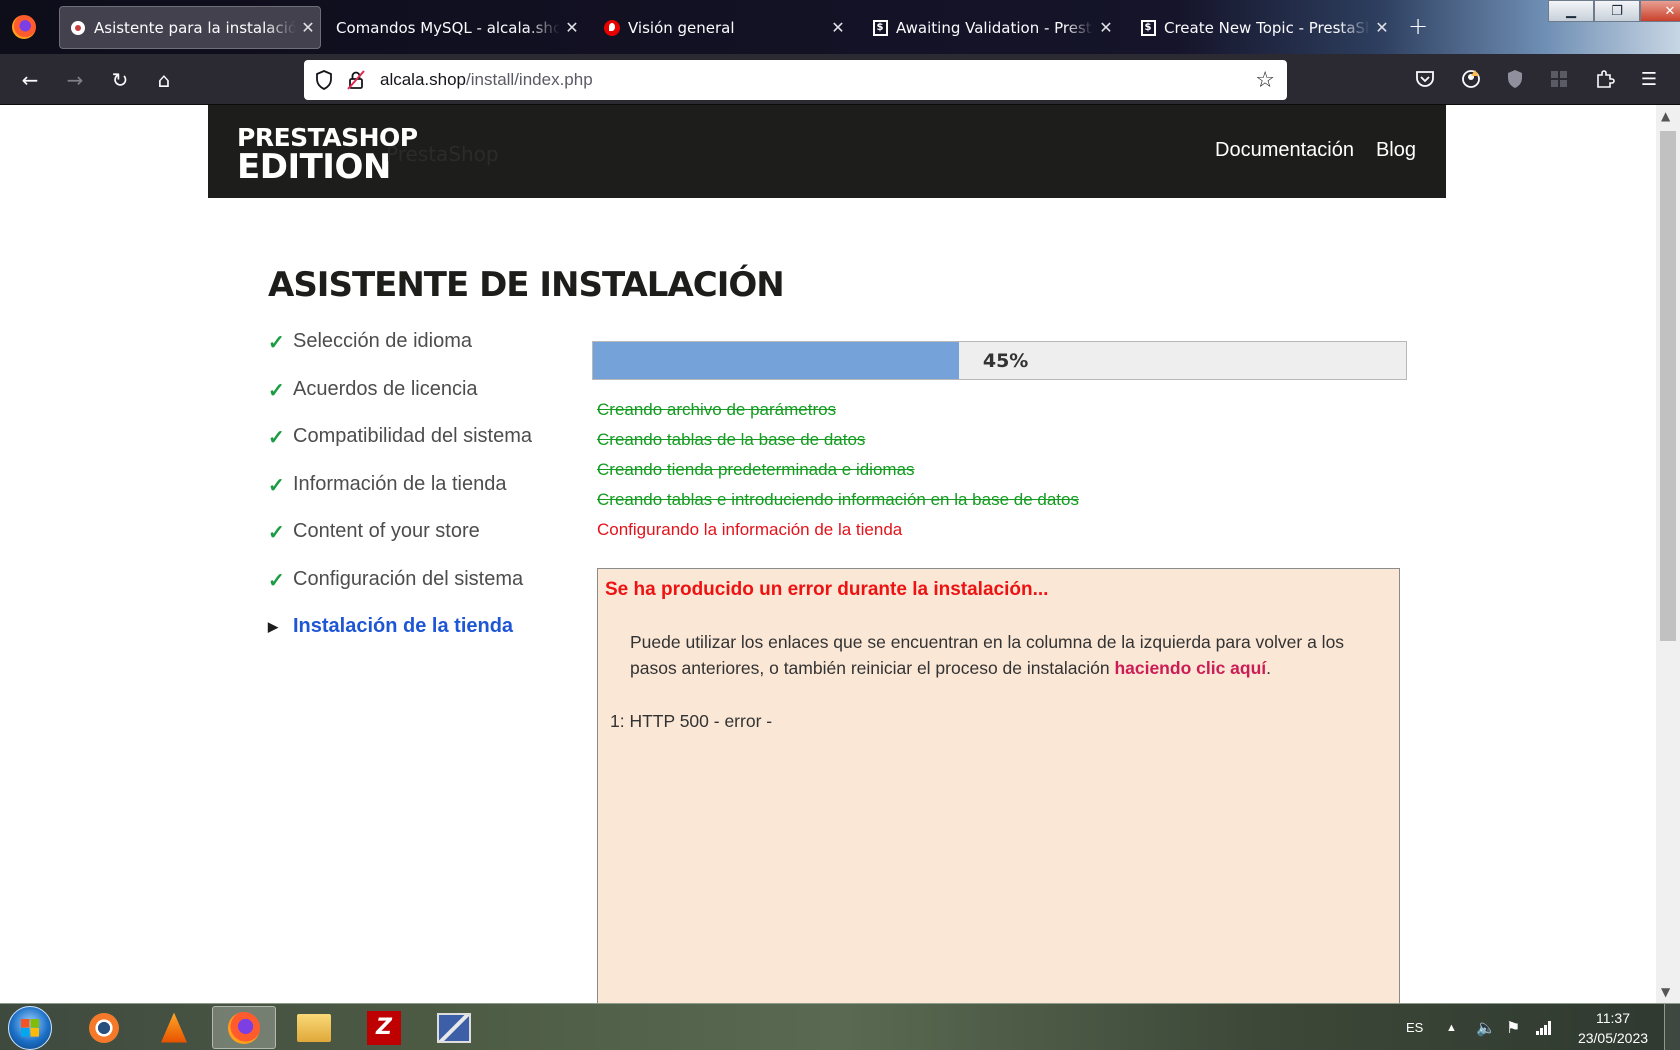  What do you see at coordinates (75, 80) in the screenshot?
I see `forward-arrow-icon: →` at bounding box center [75, 80].